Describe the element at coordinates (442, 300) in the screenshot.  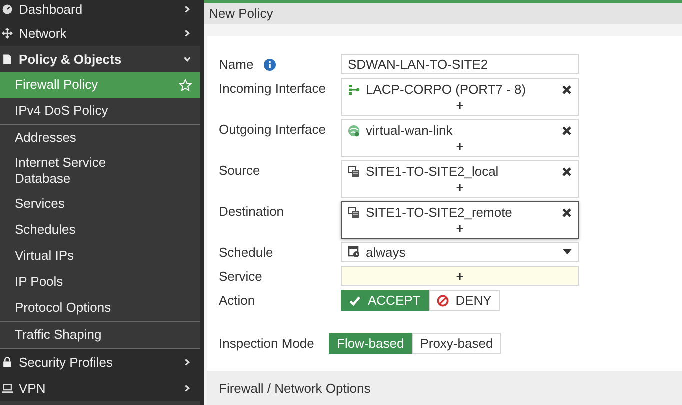
I see `block-icon` at that location.